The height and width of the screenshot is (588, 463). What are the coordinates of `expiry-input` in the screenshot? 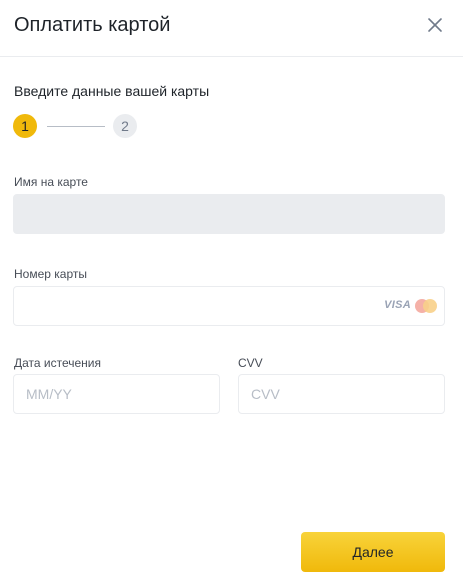 It's located at (116, 394).